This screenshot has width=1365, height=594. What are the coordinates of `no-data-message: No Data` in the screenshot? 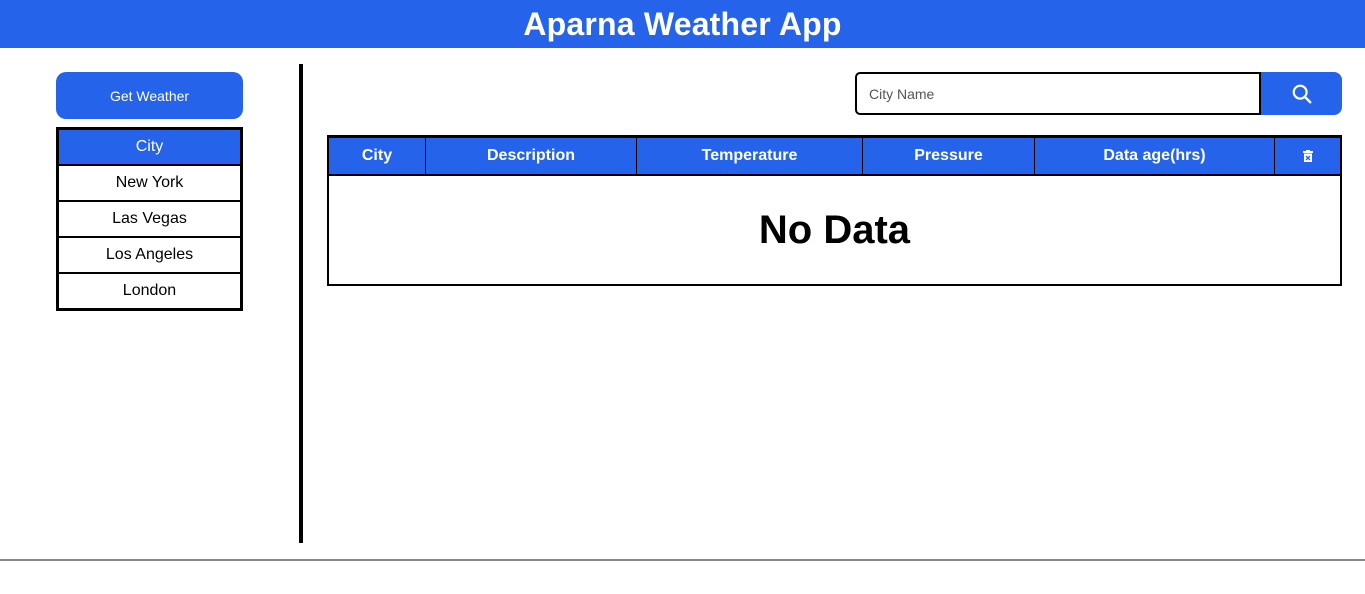 It's located at (834, 229).